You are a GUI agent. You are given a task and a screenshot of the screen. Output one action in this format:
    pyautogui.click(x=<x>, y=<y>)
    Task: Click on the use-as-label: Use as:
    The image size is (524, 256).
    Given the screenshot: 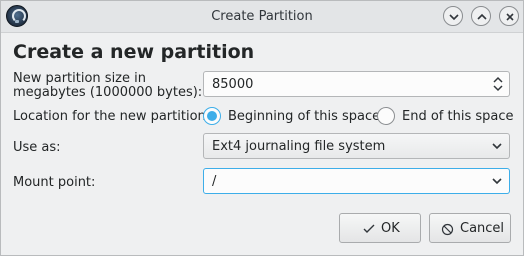 What is the action you would take?
    pyautogui.click(x=37, y=147)
    